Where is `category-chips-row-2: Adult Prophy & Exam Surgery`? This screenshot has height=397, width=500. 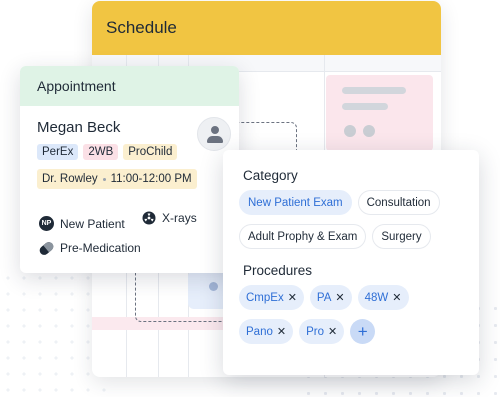 category-chips-row-2: Adult Prophy & Exam Surgery is located at coordinates (335, 236).